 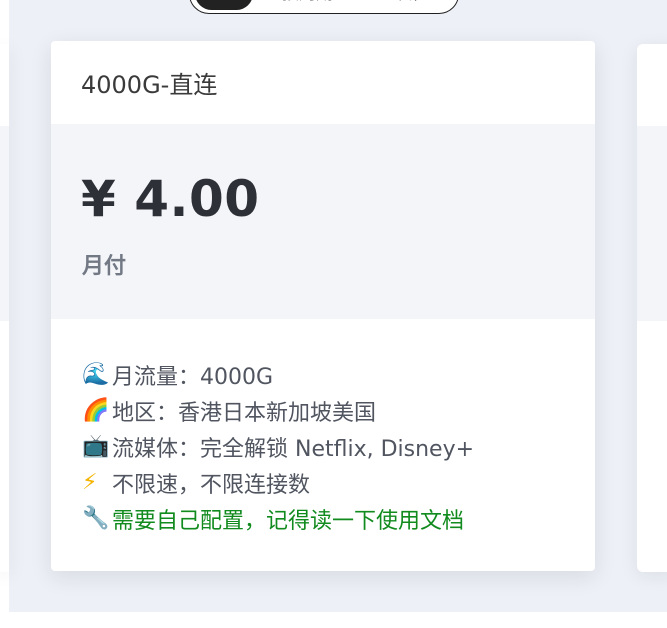 I want to click on feature-setup-note: 🔧 需要自己配置，记得读一下使用文档, so click(x=338, y=519).